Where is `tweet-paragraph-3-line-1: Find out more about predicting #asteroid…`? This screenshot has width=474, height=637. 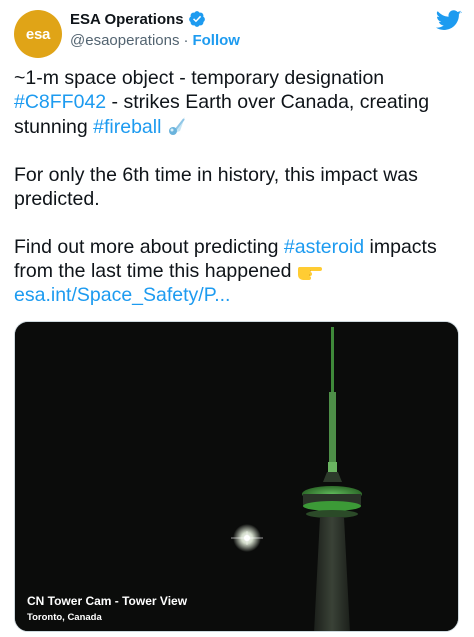
tweet-paragraph-3-line-1: Find out more about predicting #asteroid… is located at coordinates (234, 247).